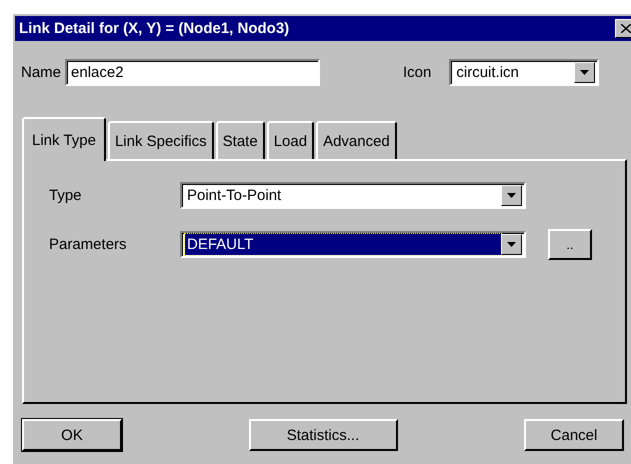 Image resolution: width=631 pixels, height=464 pixels. What do you see at coordinates (353, 195) in the screenshot?
I see `dropdown: Point-To-Point` at bounding box center [353, 195].